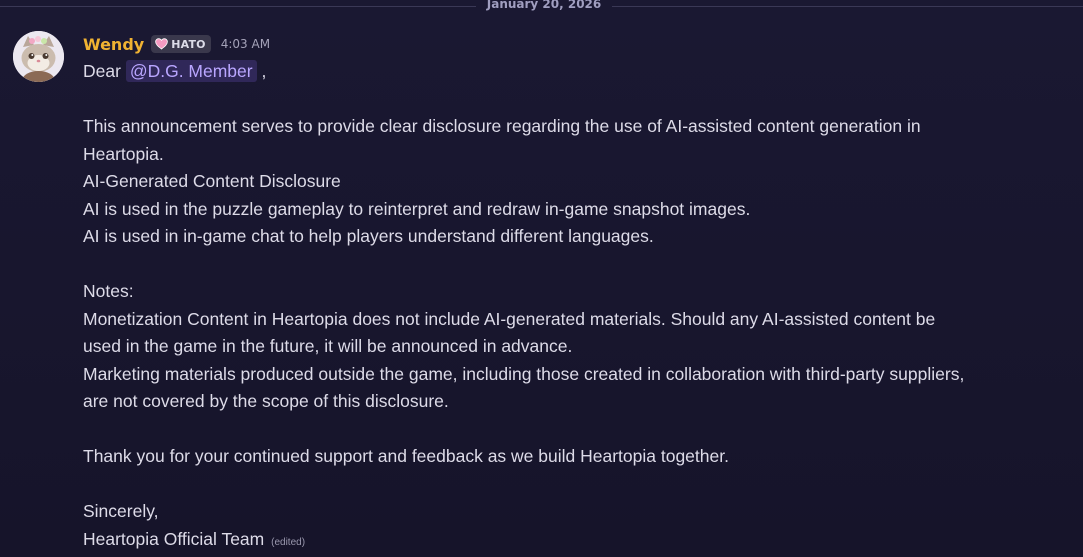 The height and width of the screenshot is (557, 1083). What do you see at coordinates (245, 44) in the screenshot?
I see `timestamp: 4:03 AM` at bounding box center [245, 44].